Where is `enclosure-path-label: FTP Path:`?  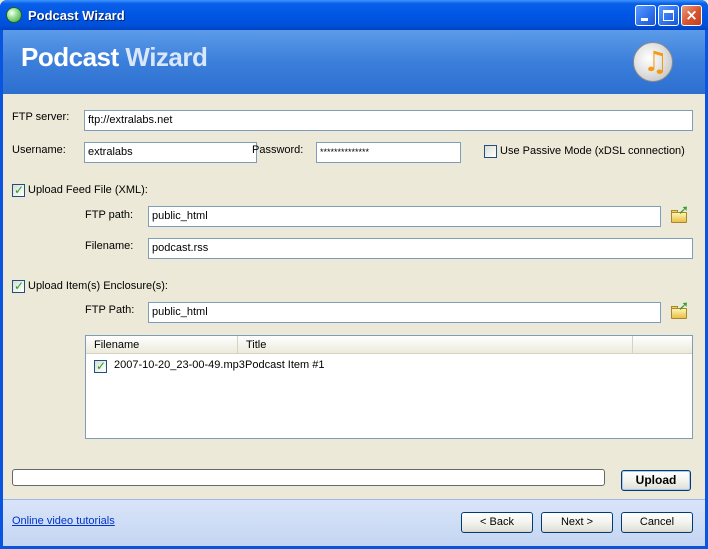
enclosure-path-label: FTP Path: is located at coordinates (110, 310).